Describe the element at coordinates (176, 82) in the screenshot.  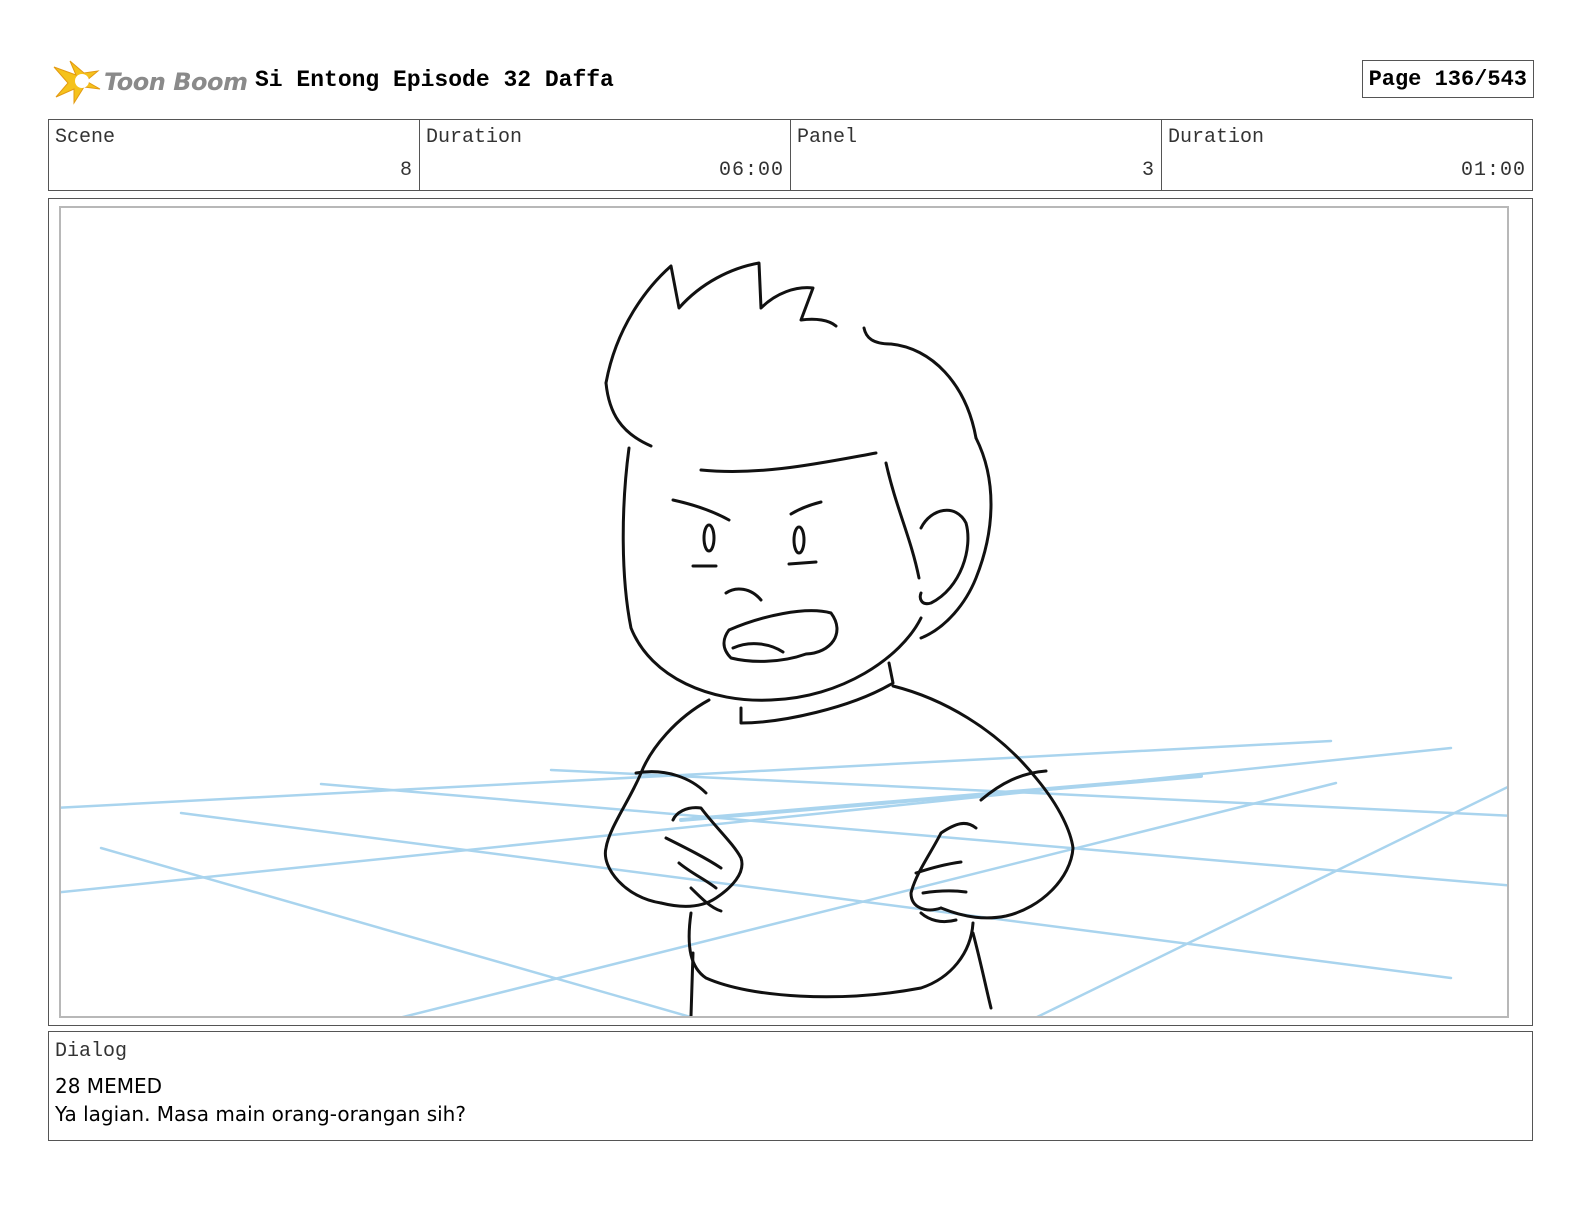
I see `logo-text: Toon Boom` at that location.